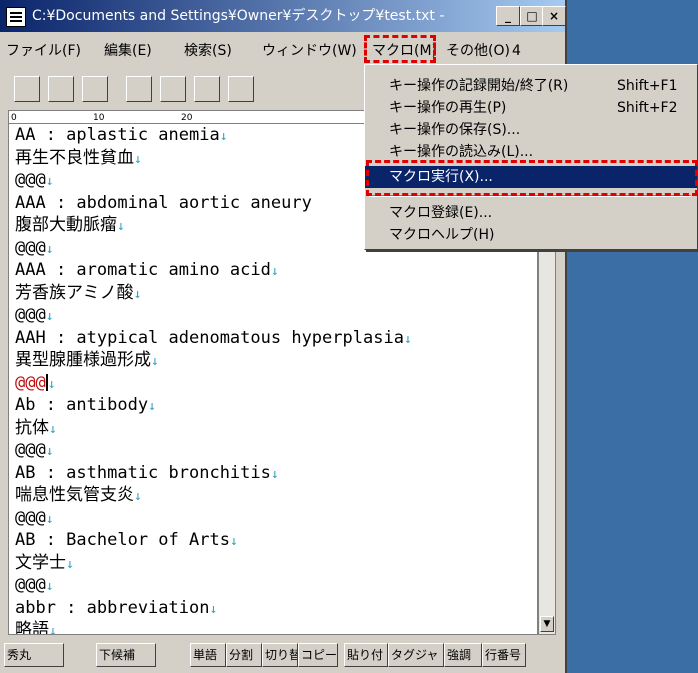 Image resolution: width=698 pixels, height=673 pixels. Describe the element at coordinates (116, 607) in the screenshot. I see `text-line: abbr : abbreviation↓` at that location.